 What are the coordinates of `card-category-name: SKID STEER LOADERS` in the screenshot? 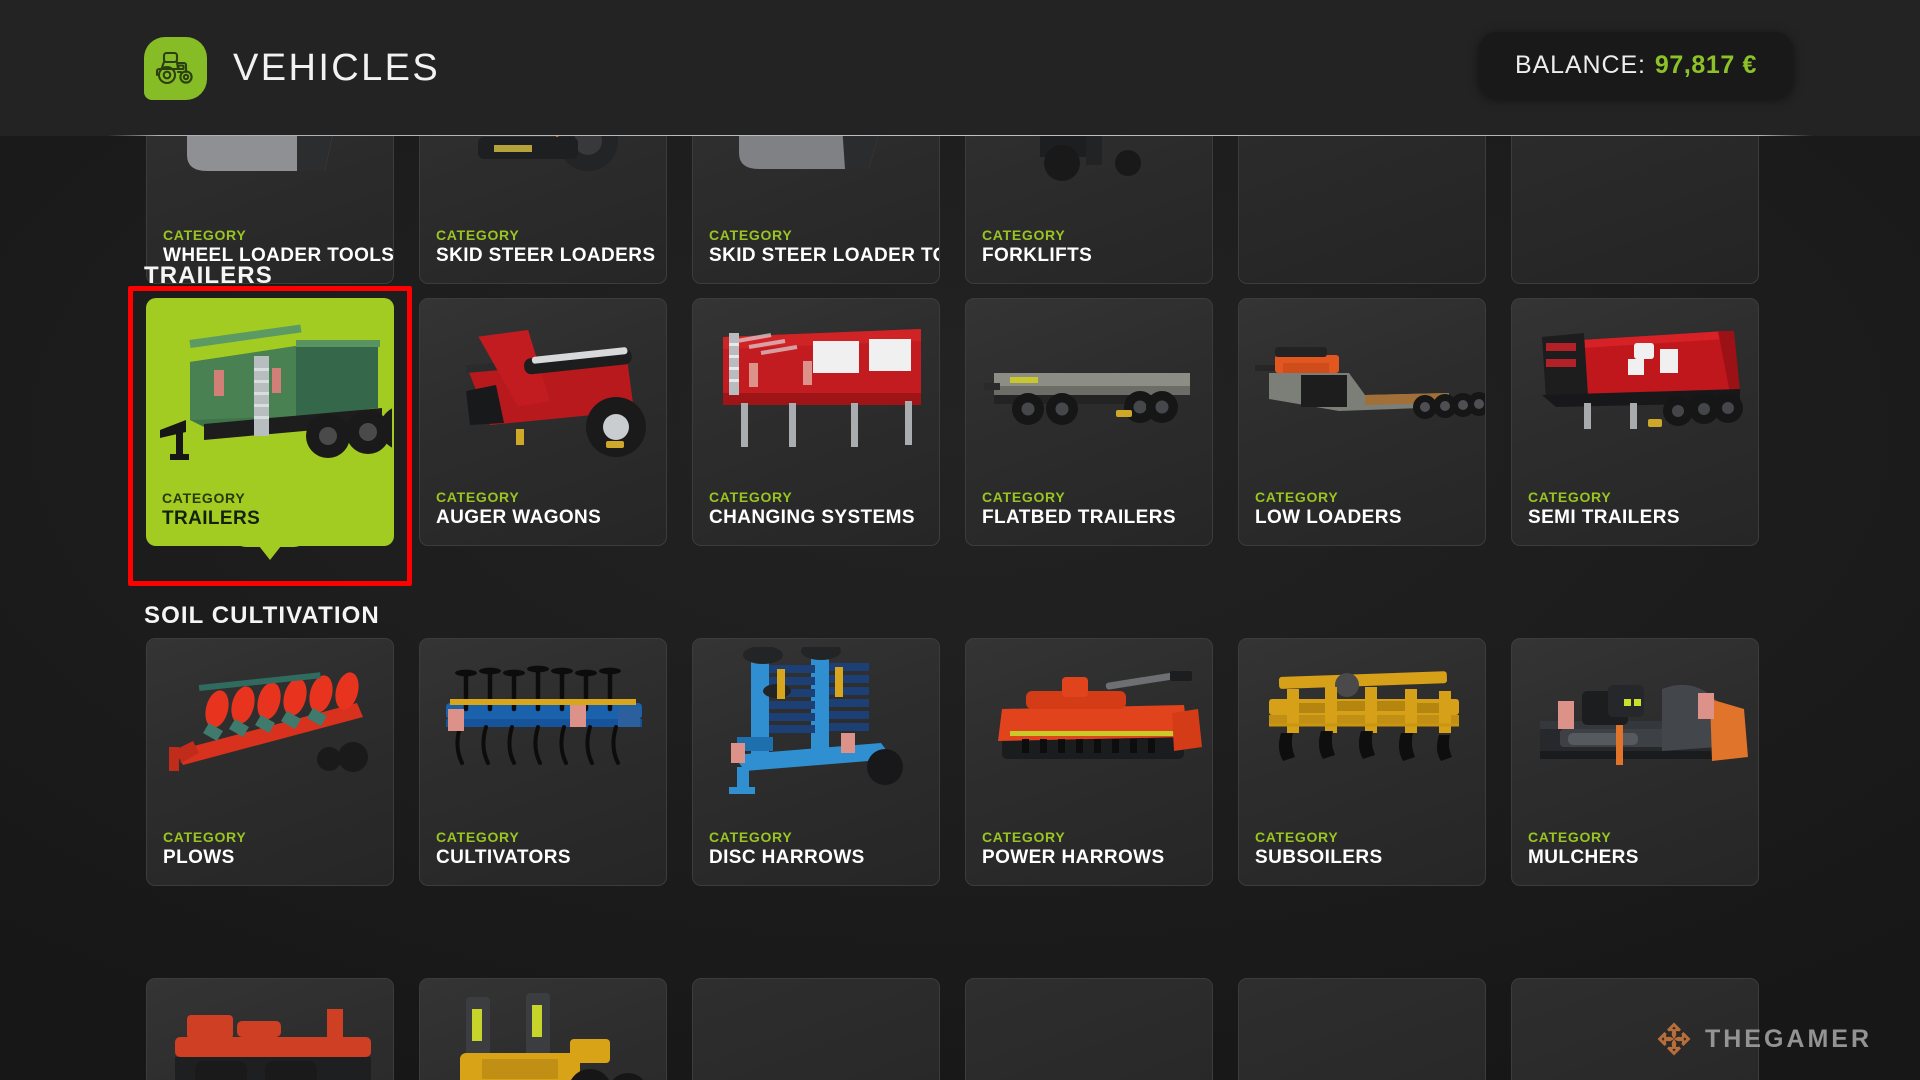 It's located at (546, 256).